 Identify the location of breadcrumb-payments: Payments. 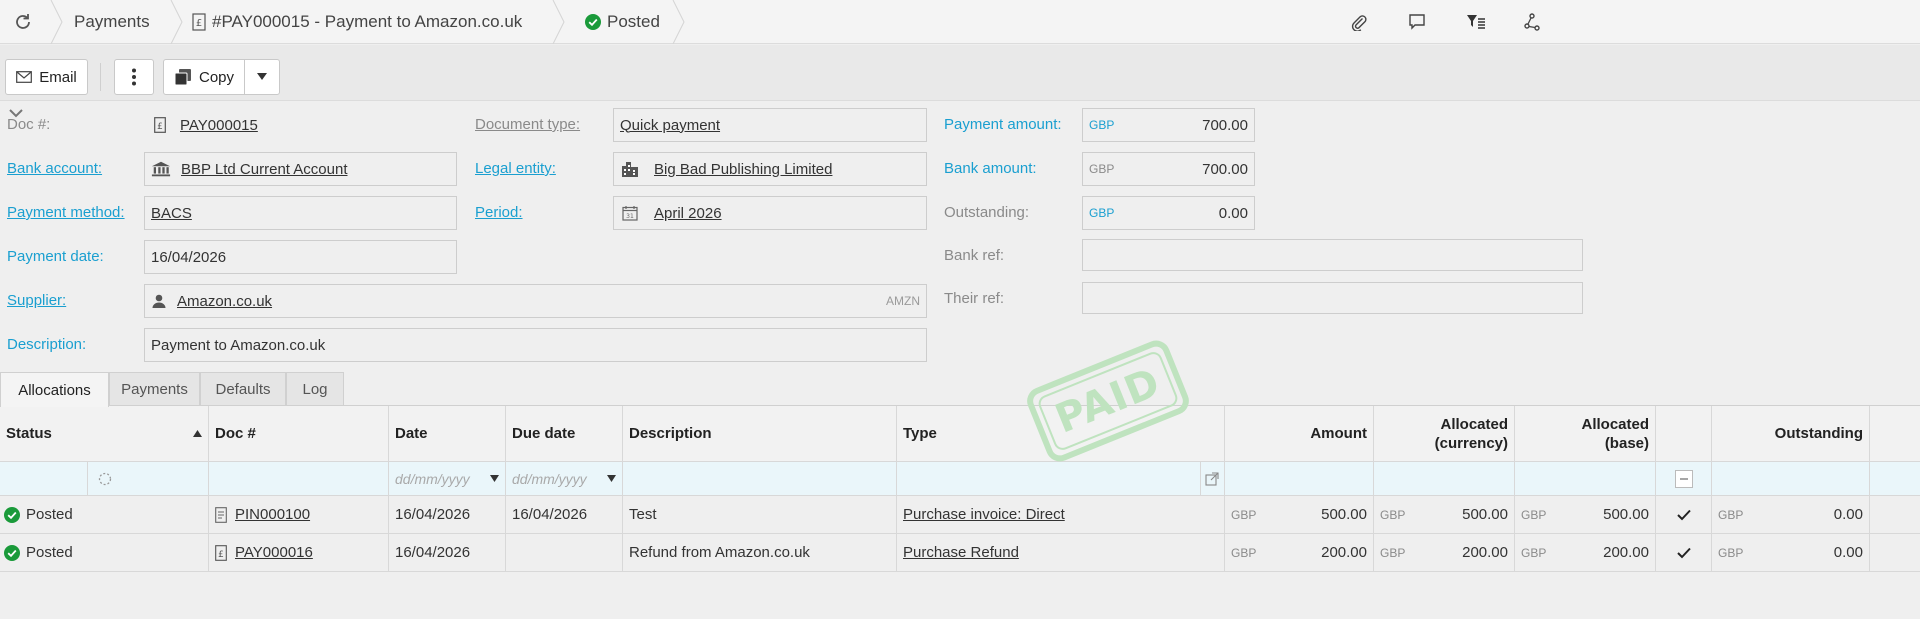
(112, 22).